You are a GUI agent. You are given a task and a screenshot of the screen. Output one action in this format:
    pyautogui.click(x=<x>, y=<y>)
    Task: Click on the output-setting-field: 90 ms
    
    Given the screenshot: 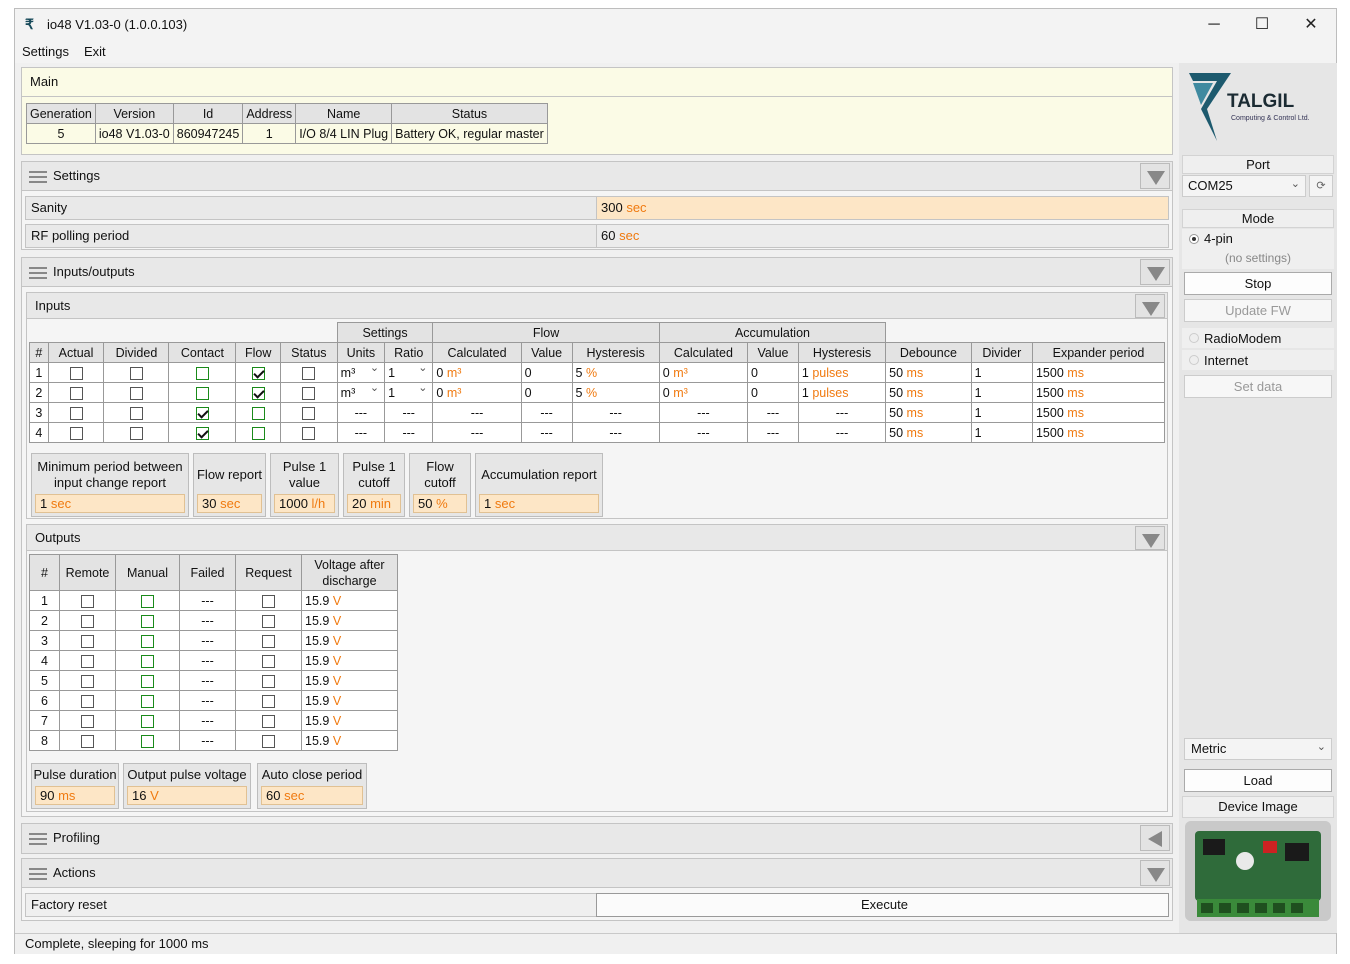 What is the action you would take?
    pyautogui.click(x=75, y=795)
    